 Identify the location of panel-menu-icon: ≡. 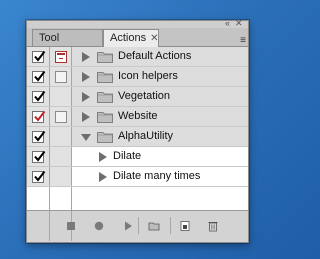
(243, 41).